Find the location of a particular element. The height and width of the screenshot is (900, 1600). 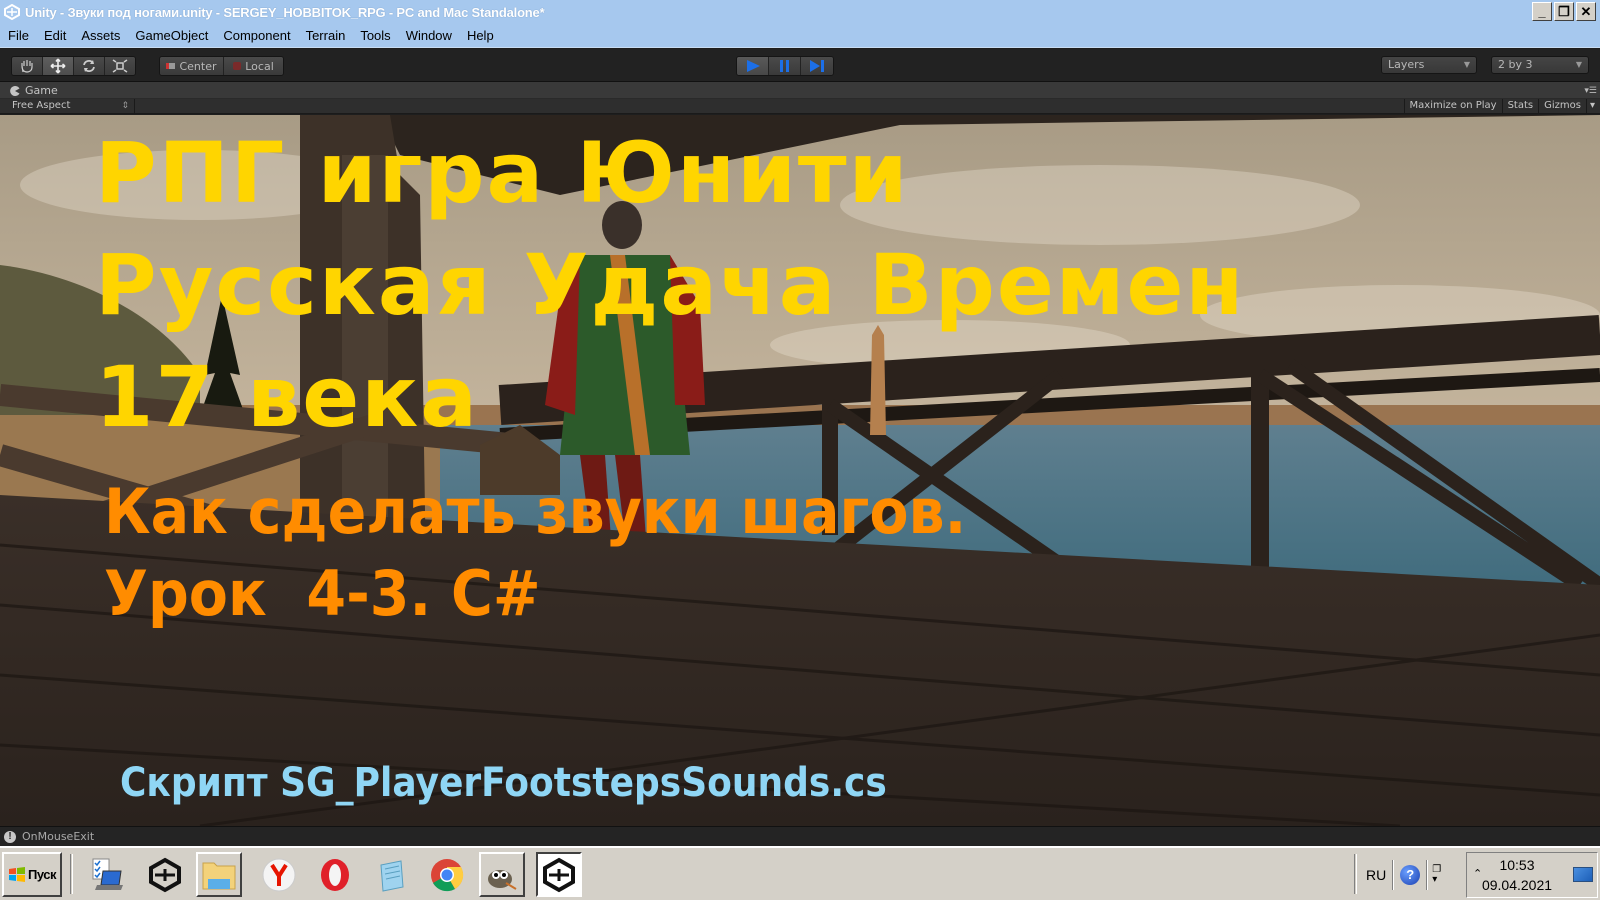

menu-assets: Assets is located at coordinates (100, 35).